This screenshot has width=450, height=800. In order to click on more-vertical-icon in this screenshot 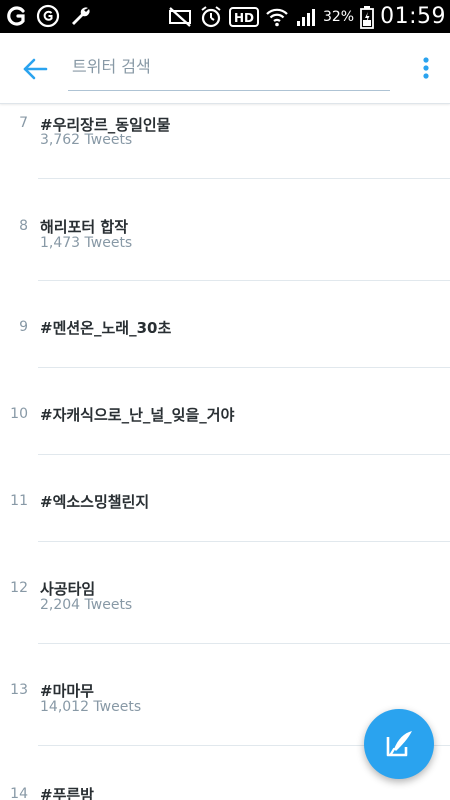, I will do `click(426, 68)`.